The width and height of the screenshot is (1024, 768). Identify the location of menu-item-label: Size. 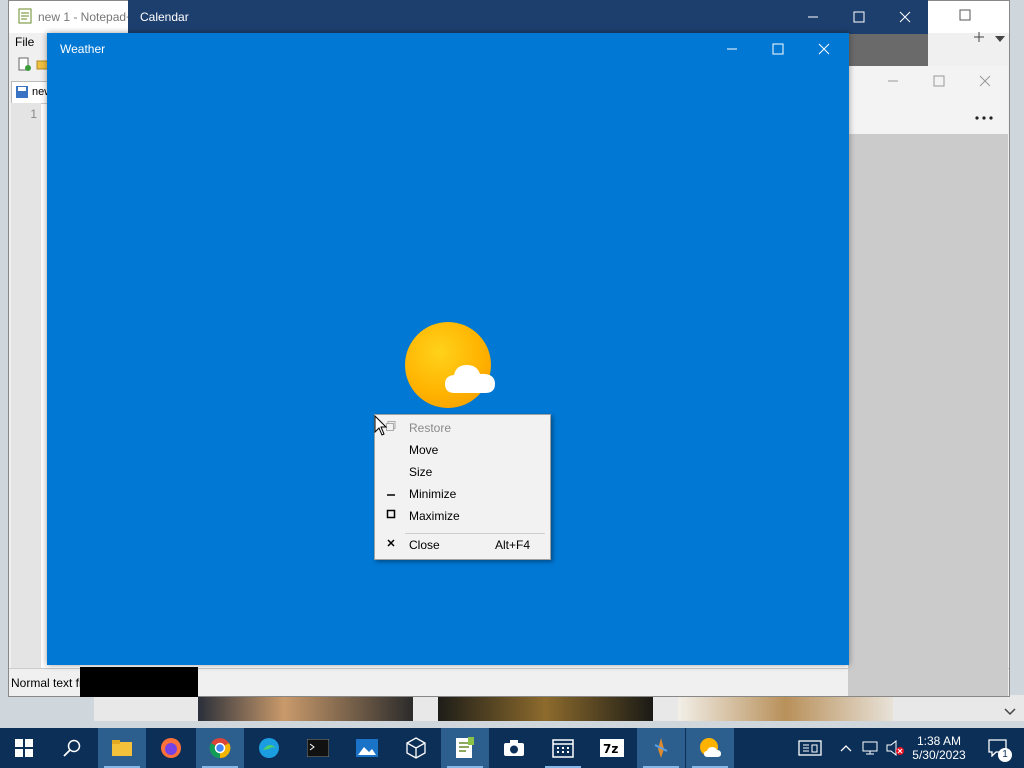
(421, 472).